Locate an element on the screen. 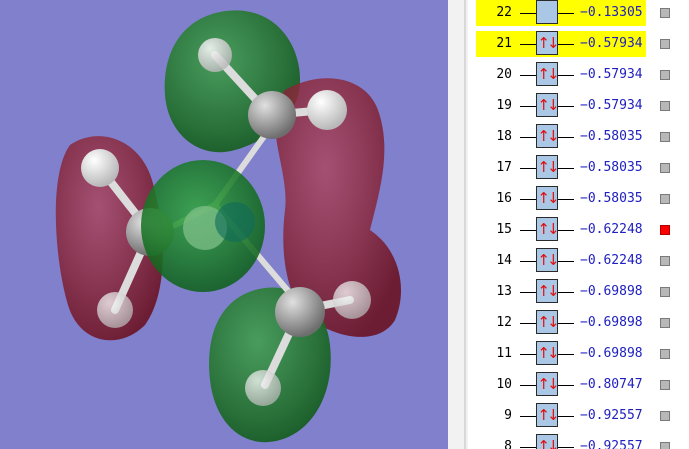  orbital-number: 9 is located at coordinates (508, 415).